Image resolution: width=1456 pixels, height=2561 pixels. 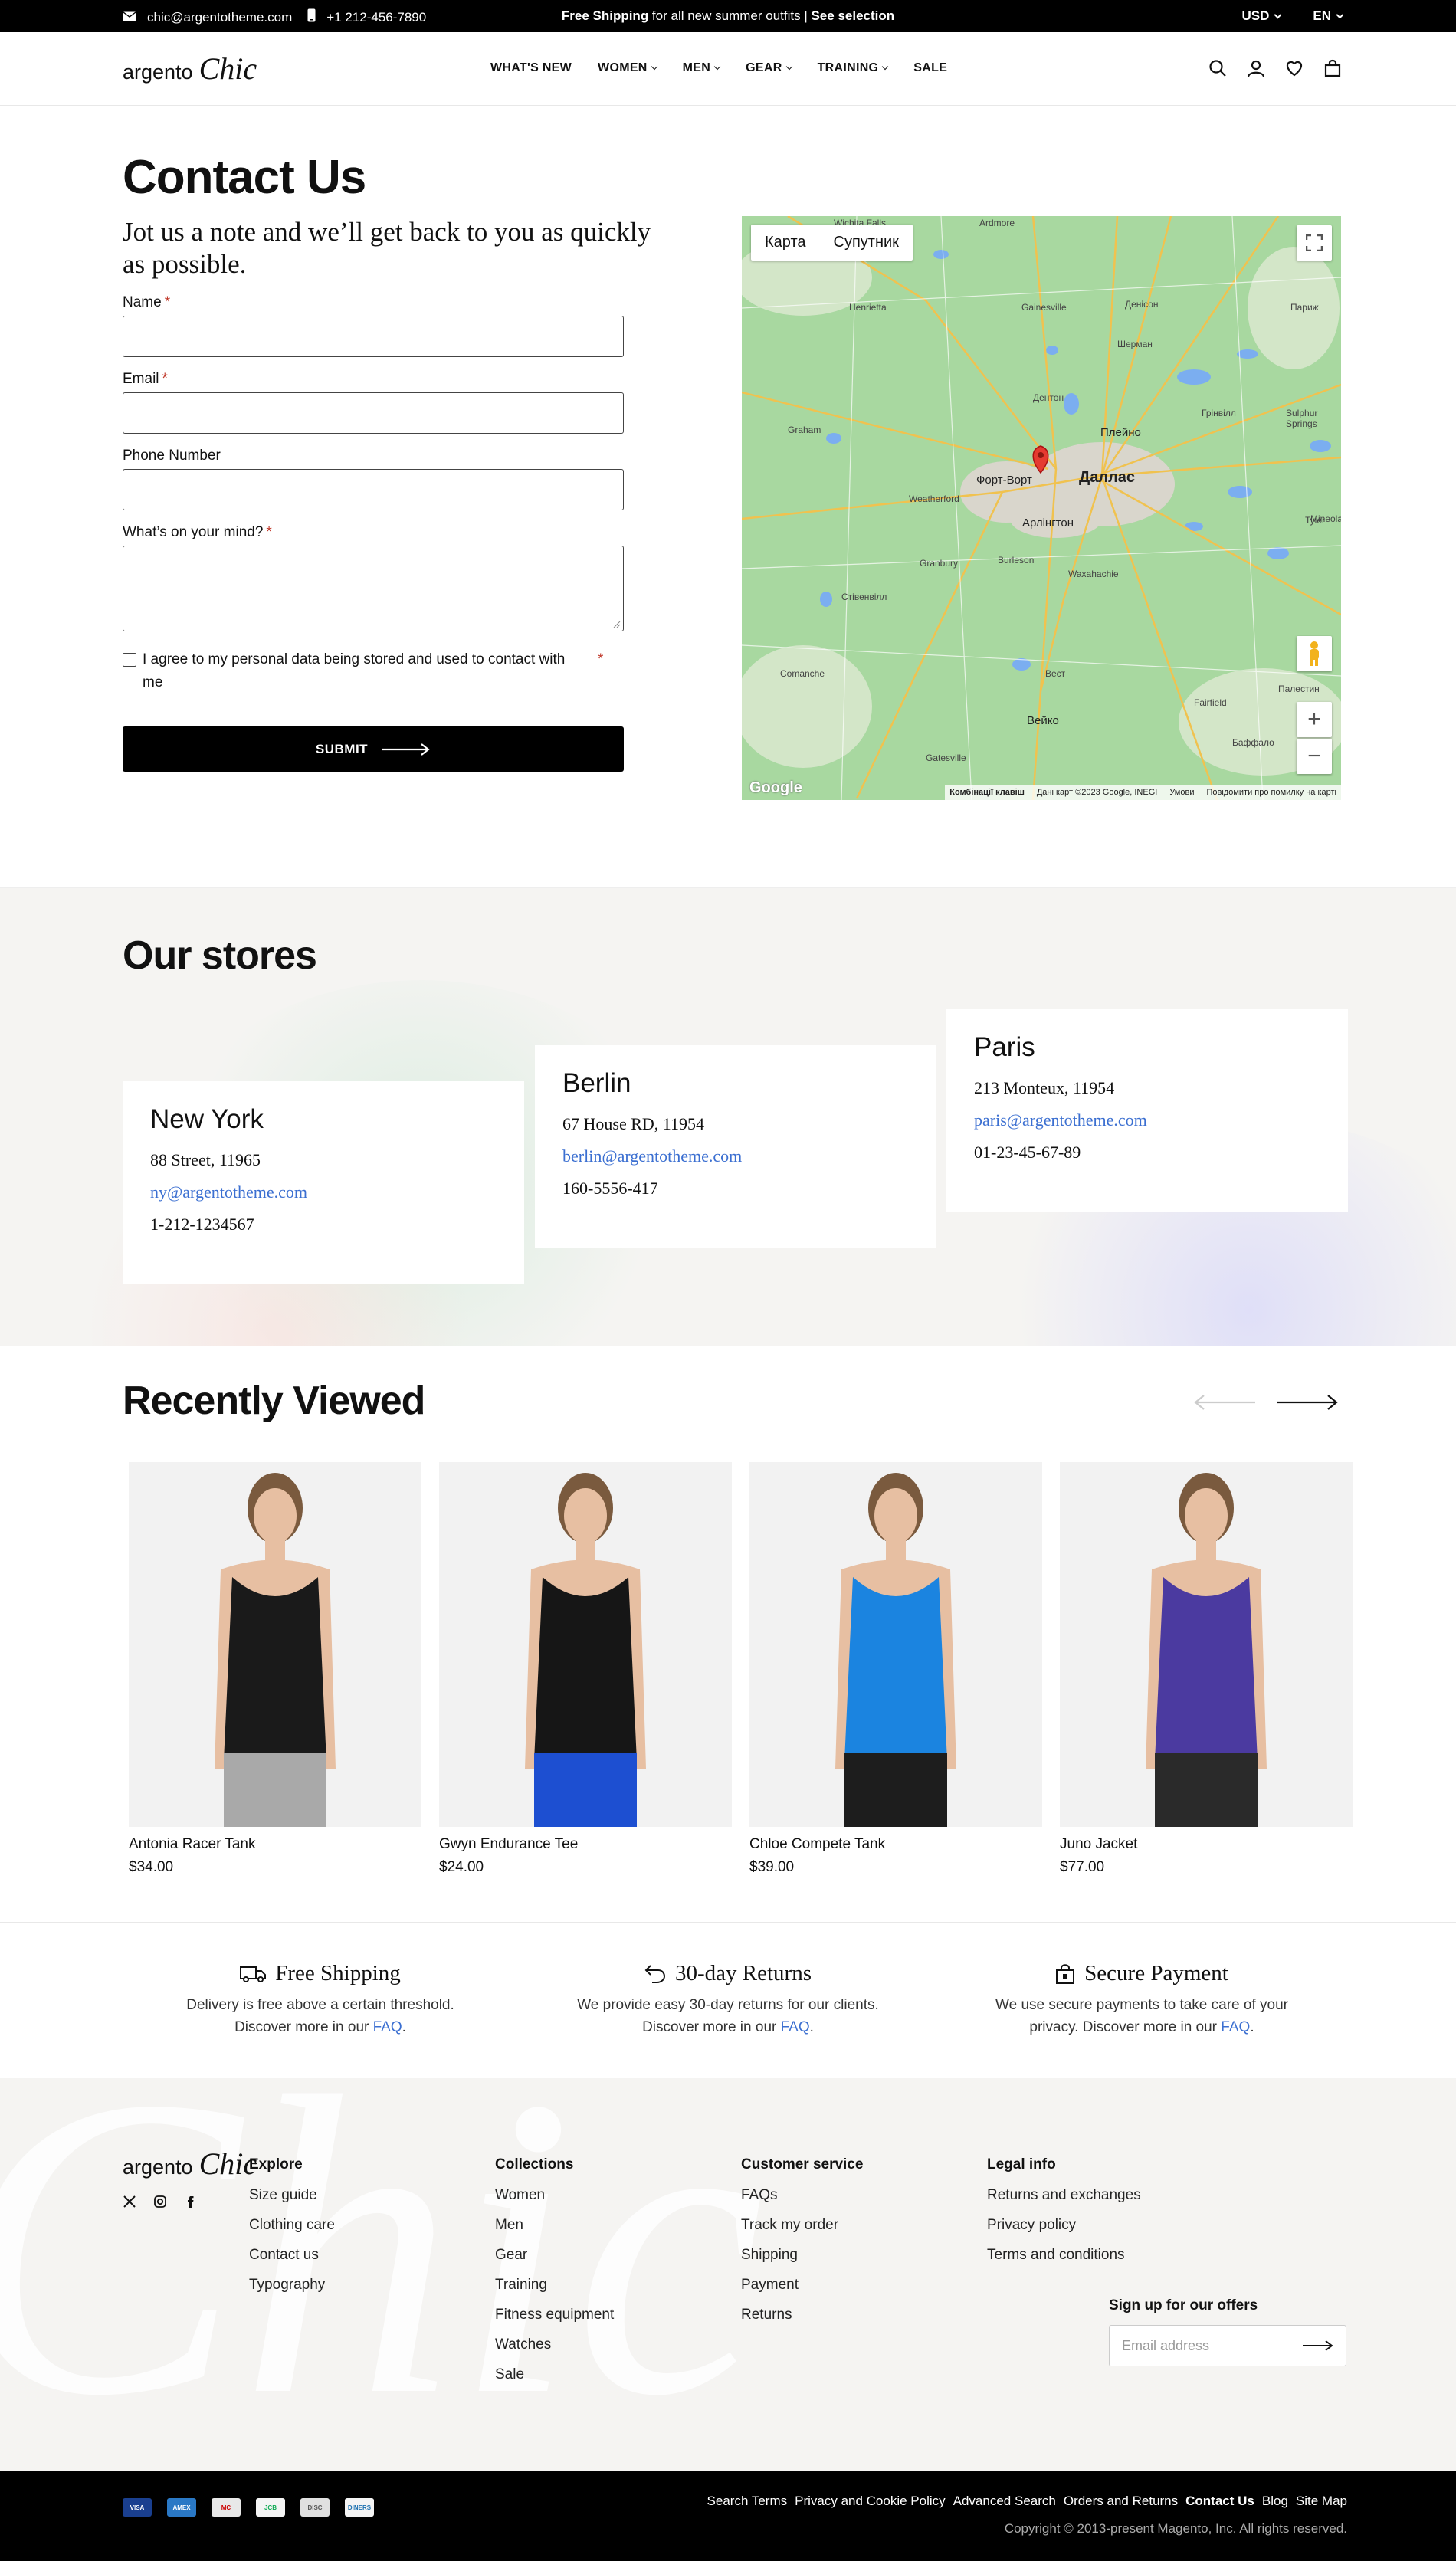 I want to click on footer-link: Shipping, so click(x=802, y=2255).